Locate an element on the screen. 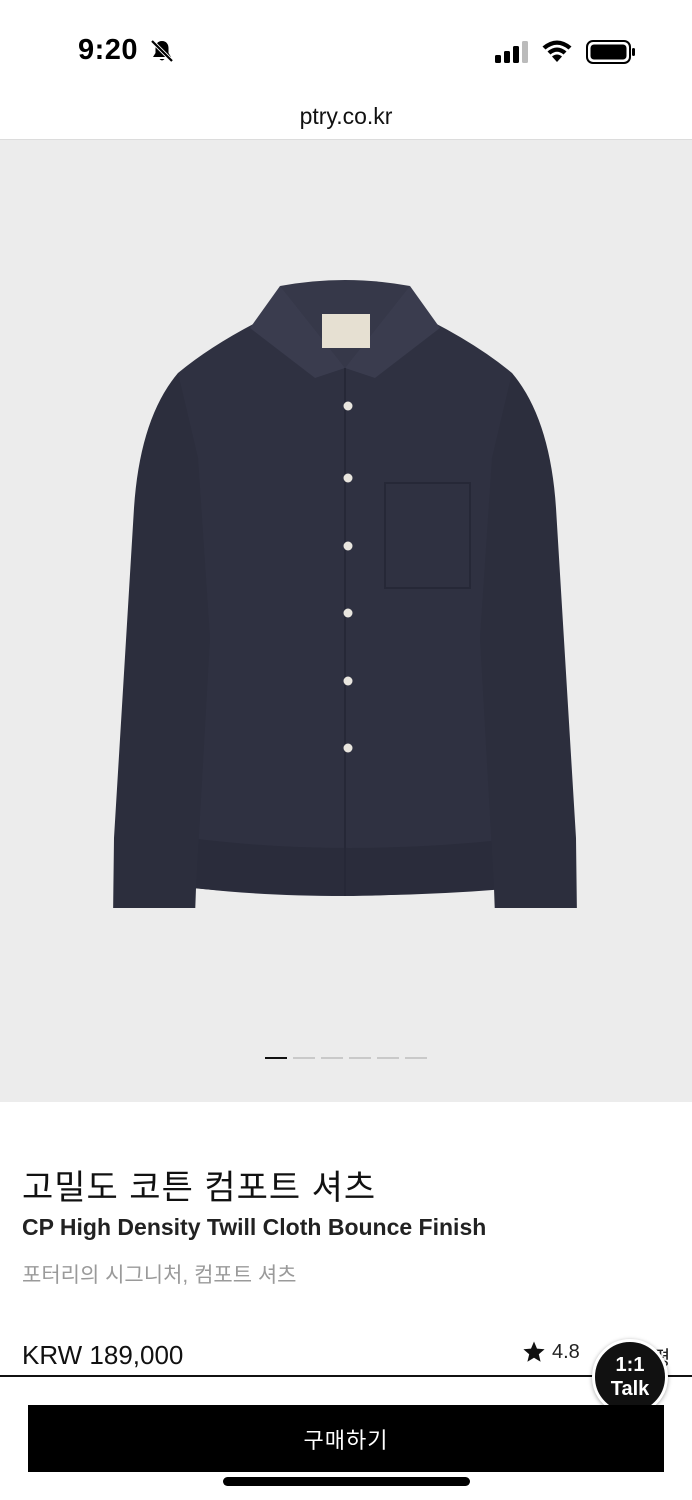 The height and width of the screenshot is (1500, 692). bell-slash-icon is located at coordinates (162, 51).